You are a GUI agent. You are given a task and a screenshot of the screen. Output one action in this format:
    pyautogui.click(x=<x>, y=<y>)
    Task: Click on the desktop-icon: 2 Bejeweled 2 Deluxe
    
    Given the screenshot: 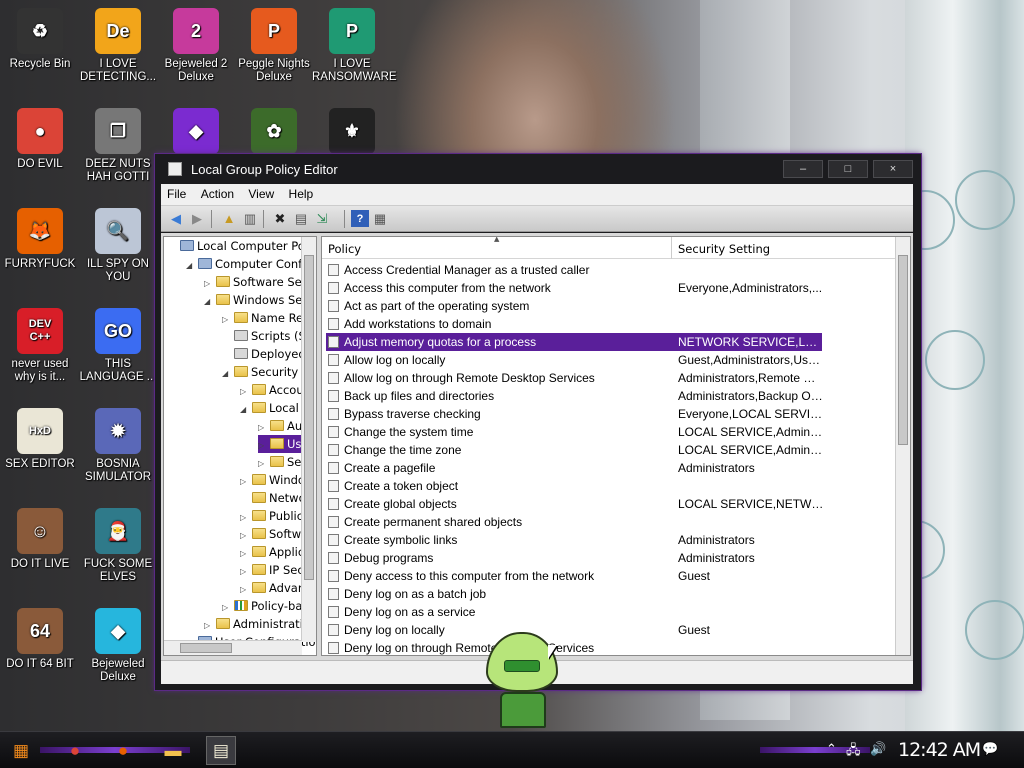 What is the action you would take?
    pyautogui.click(x=196, y=46)
    